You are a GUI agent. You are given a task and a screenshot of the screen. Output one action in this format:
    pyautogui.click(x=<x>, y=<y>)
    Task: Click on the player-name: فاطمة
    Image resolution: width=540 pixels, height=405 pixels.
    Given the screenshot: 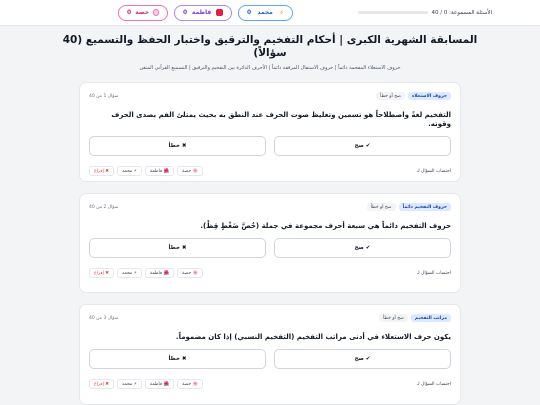 What is the action you would take?
    pyautogui.click(x=201, y=12)
    